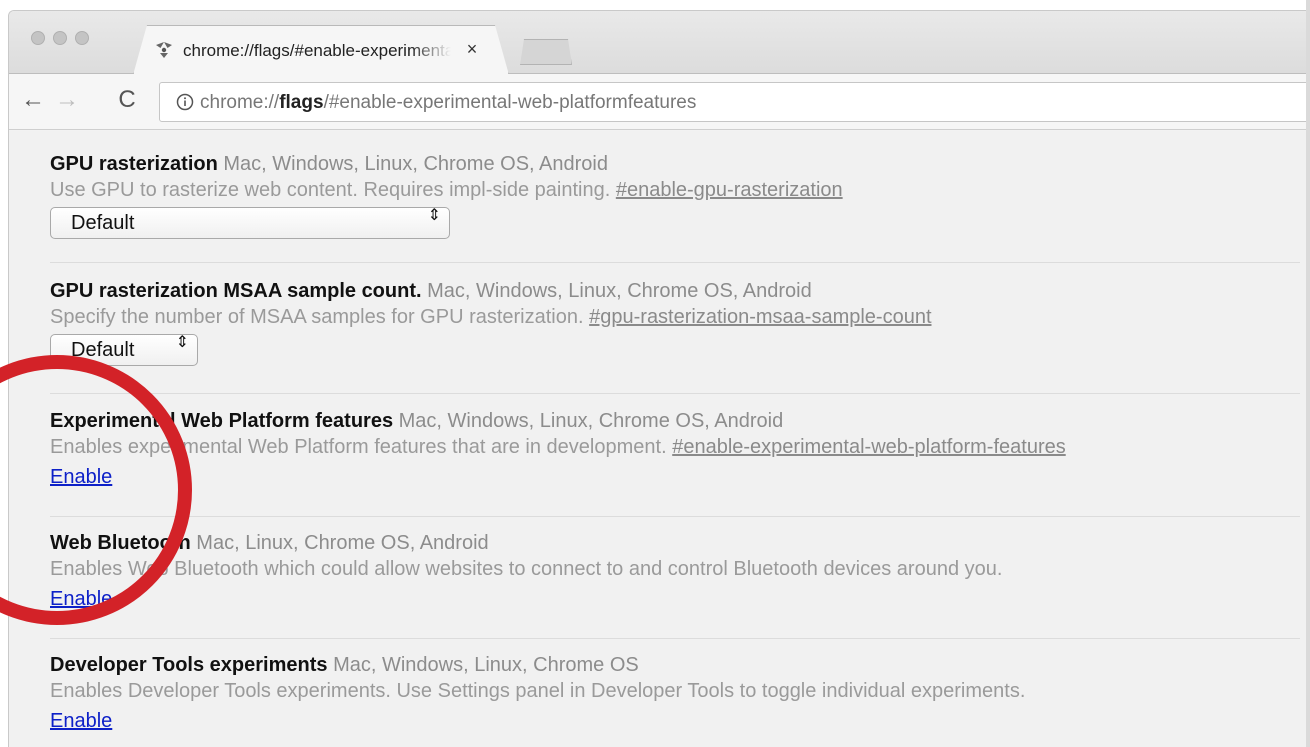  What do you see at coordinates (38, 38) in the screenshot?
I see `close-window-button` at bounding box center [38, 38].